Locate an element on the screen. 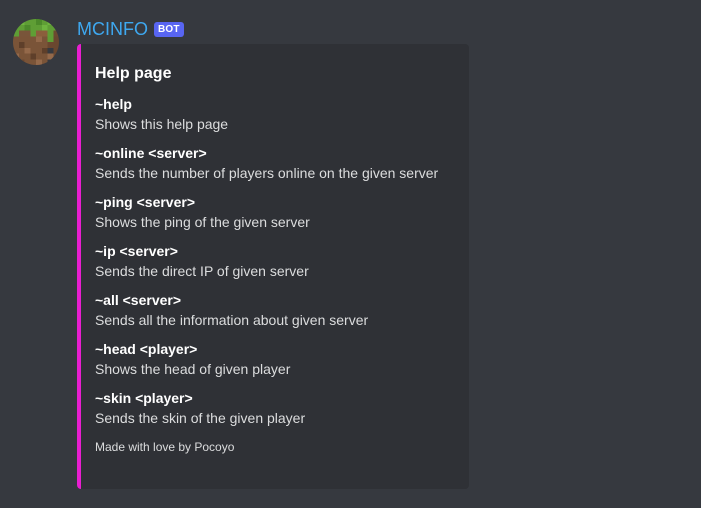 The image size is (701, 508). message-header: MCINFO BOT is located at coordinates (130, 29).